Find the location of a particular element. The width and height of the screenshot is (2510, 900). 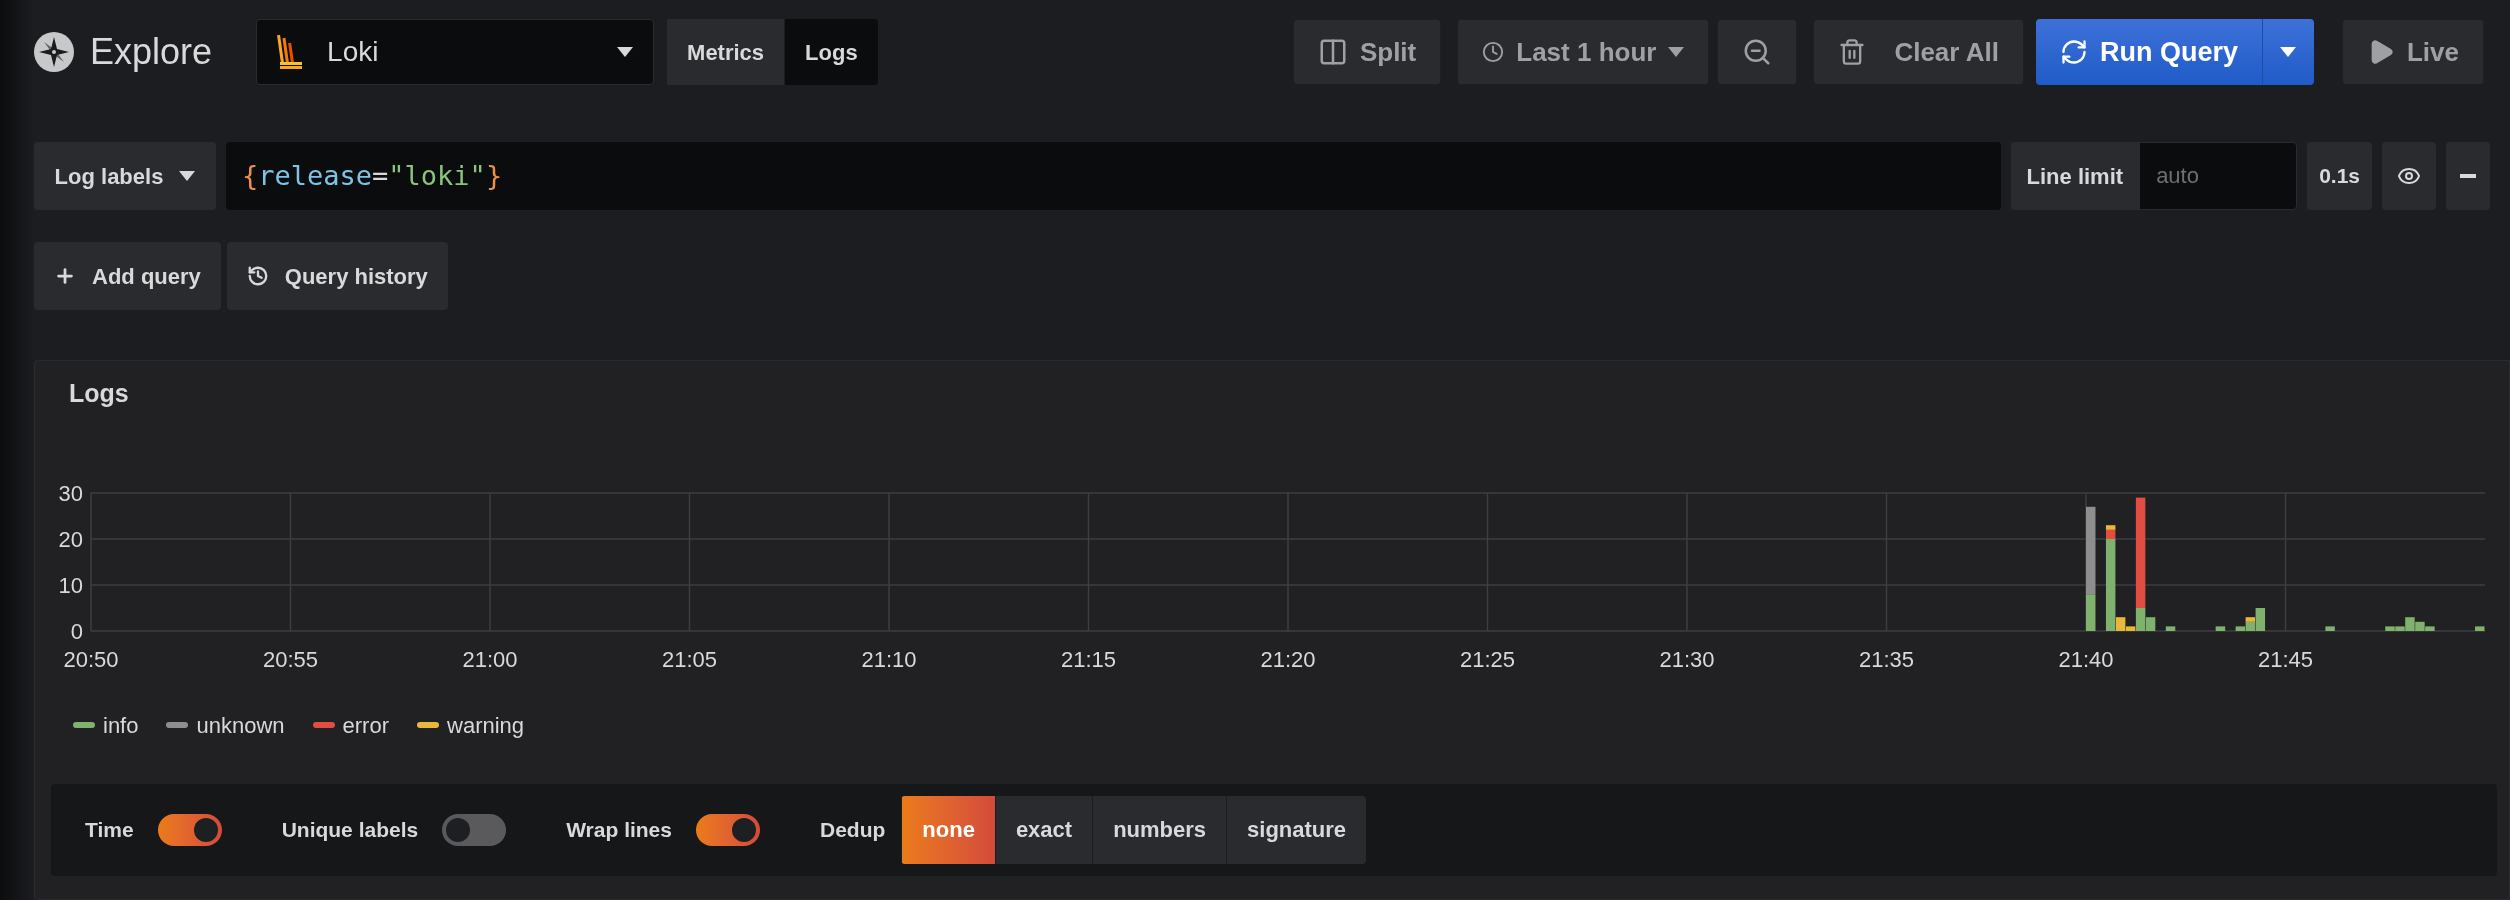

dedup-label: Dedup is located at coordinates (853, 829).